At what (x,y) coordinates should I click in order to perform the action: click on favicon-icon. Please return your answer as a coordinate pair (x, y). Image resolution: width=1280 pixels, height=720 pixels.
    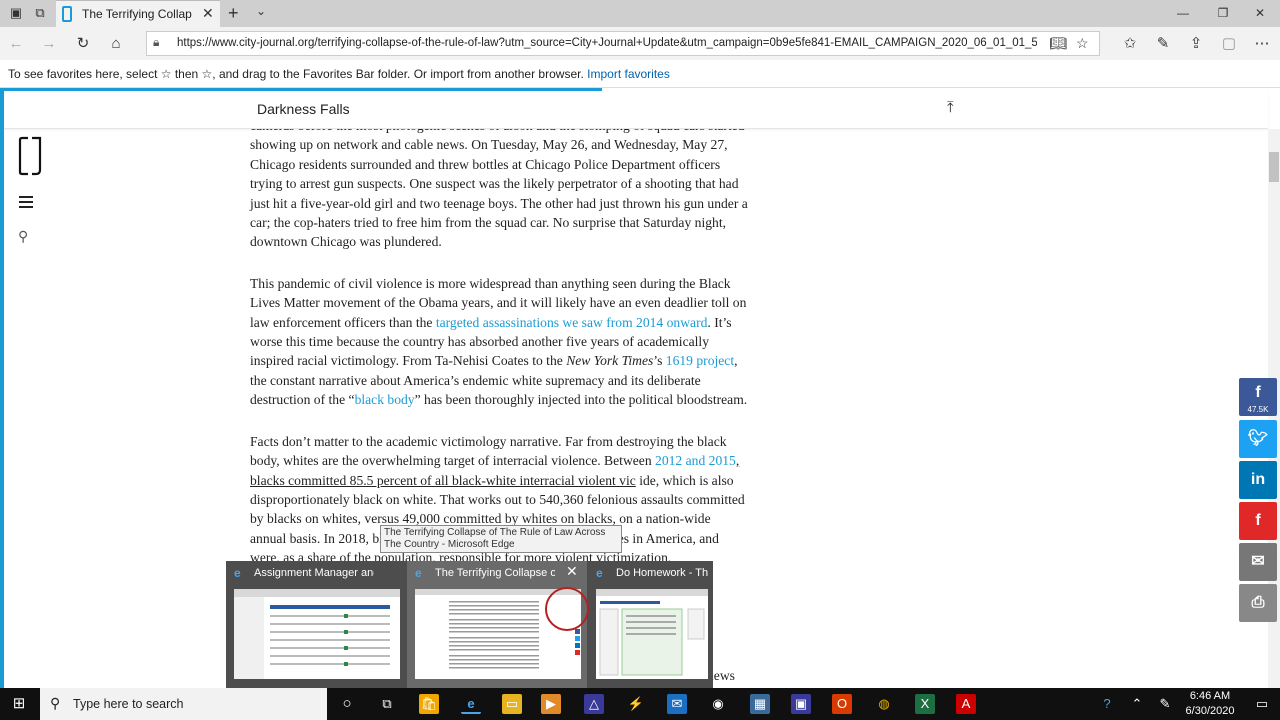
    Looking at the image, I should click on (67, 14).